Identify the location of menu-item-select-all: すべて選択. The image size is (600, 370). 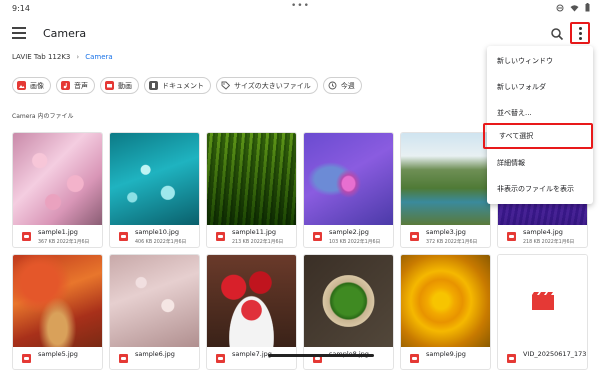
(538, 136).